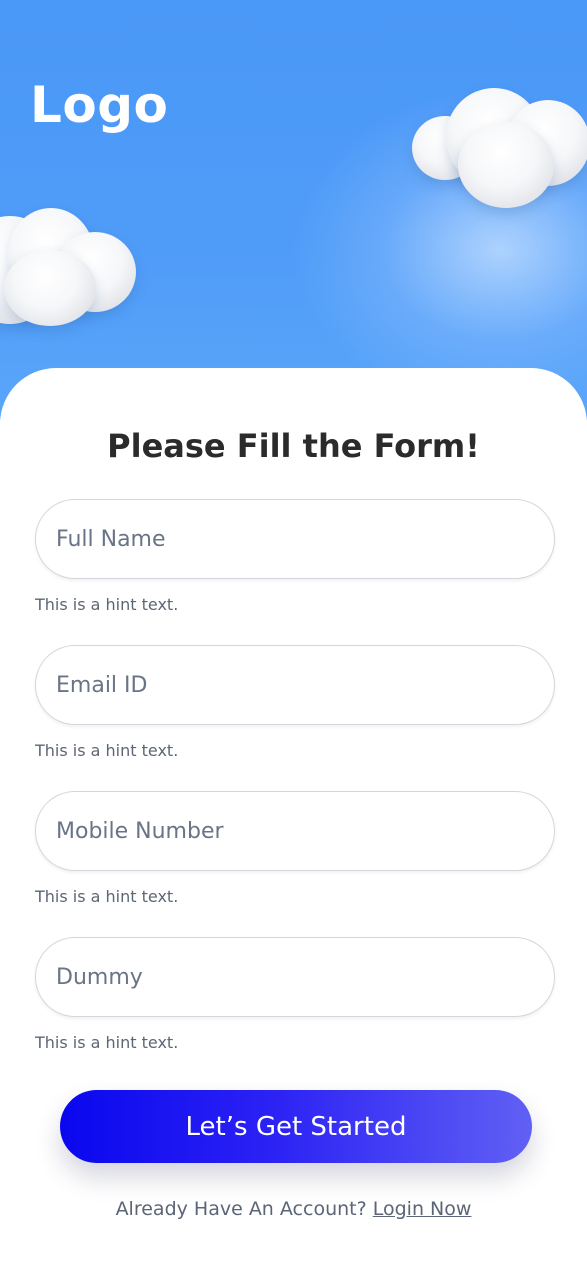 Image resolution: width=587 pixels, height=1280 pixels. What do you see at coordinates (422, 1209) in the screenshot?
I see `login-now-link: Login Now` at bounding box center [422, 1209].